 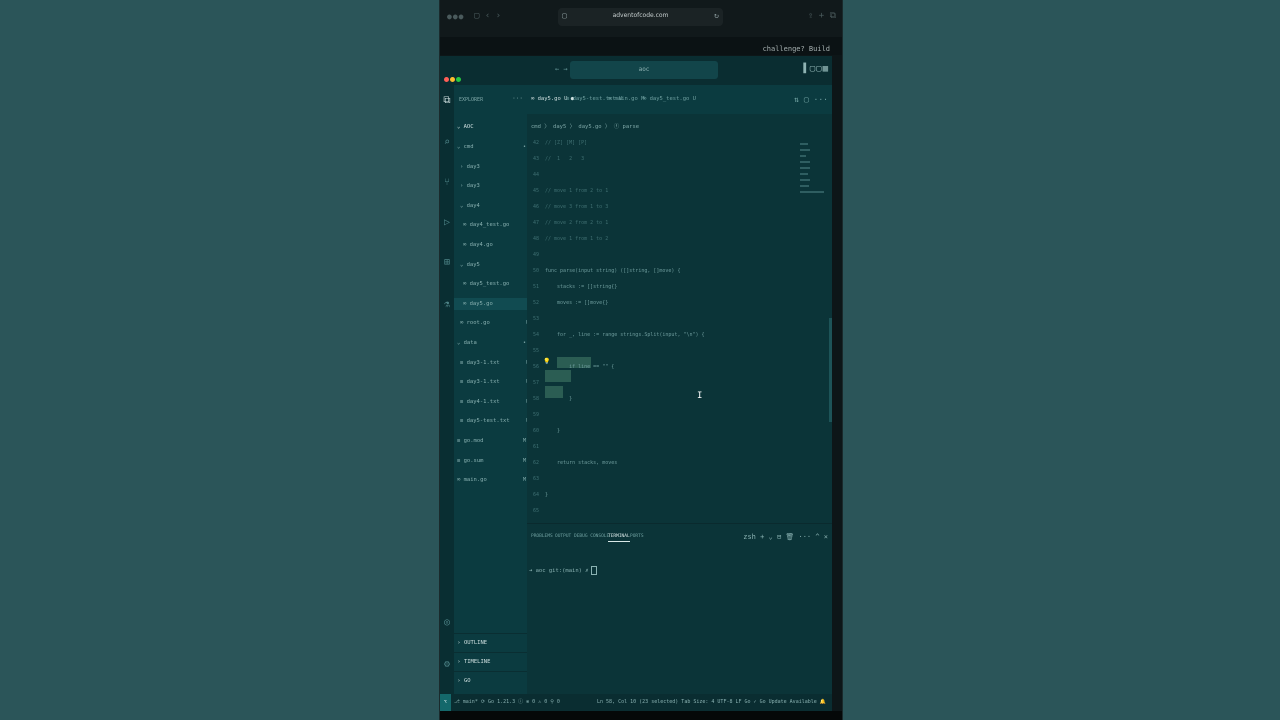 I want to click on tab-debug-console: DEBUG CONSOLE, so click(x=591, y=536).